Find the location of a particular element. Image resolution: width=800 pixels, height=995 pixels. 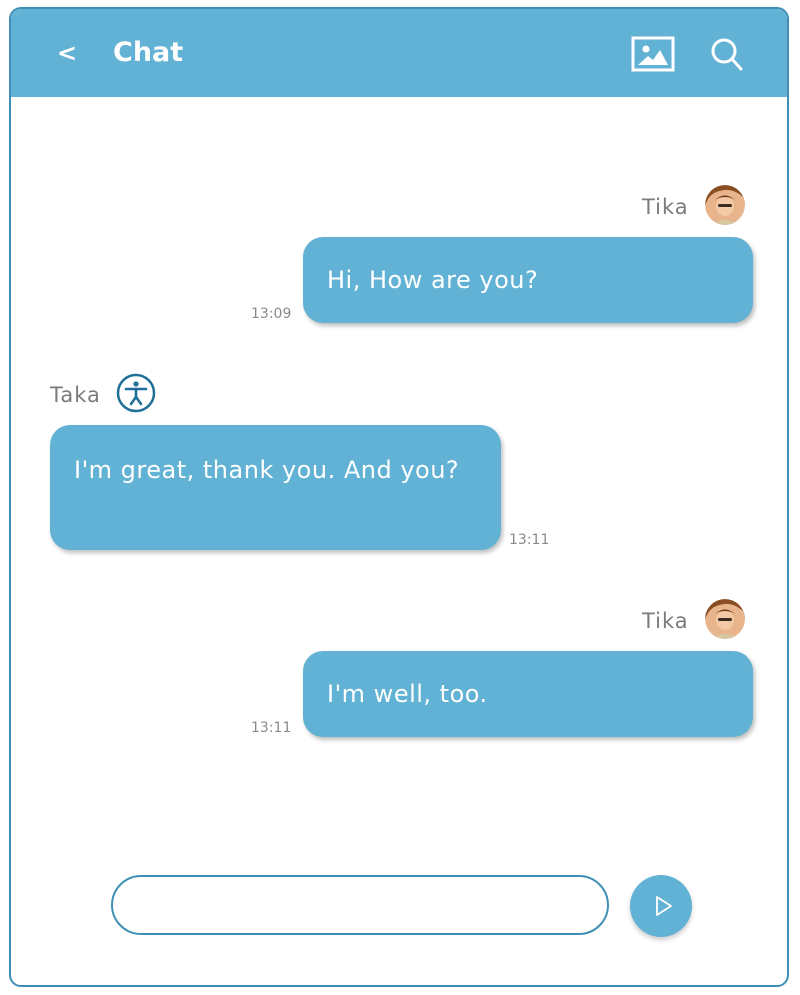

page-title: Chat is located at coordinates (148, 52).